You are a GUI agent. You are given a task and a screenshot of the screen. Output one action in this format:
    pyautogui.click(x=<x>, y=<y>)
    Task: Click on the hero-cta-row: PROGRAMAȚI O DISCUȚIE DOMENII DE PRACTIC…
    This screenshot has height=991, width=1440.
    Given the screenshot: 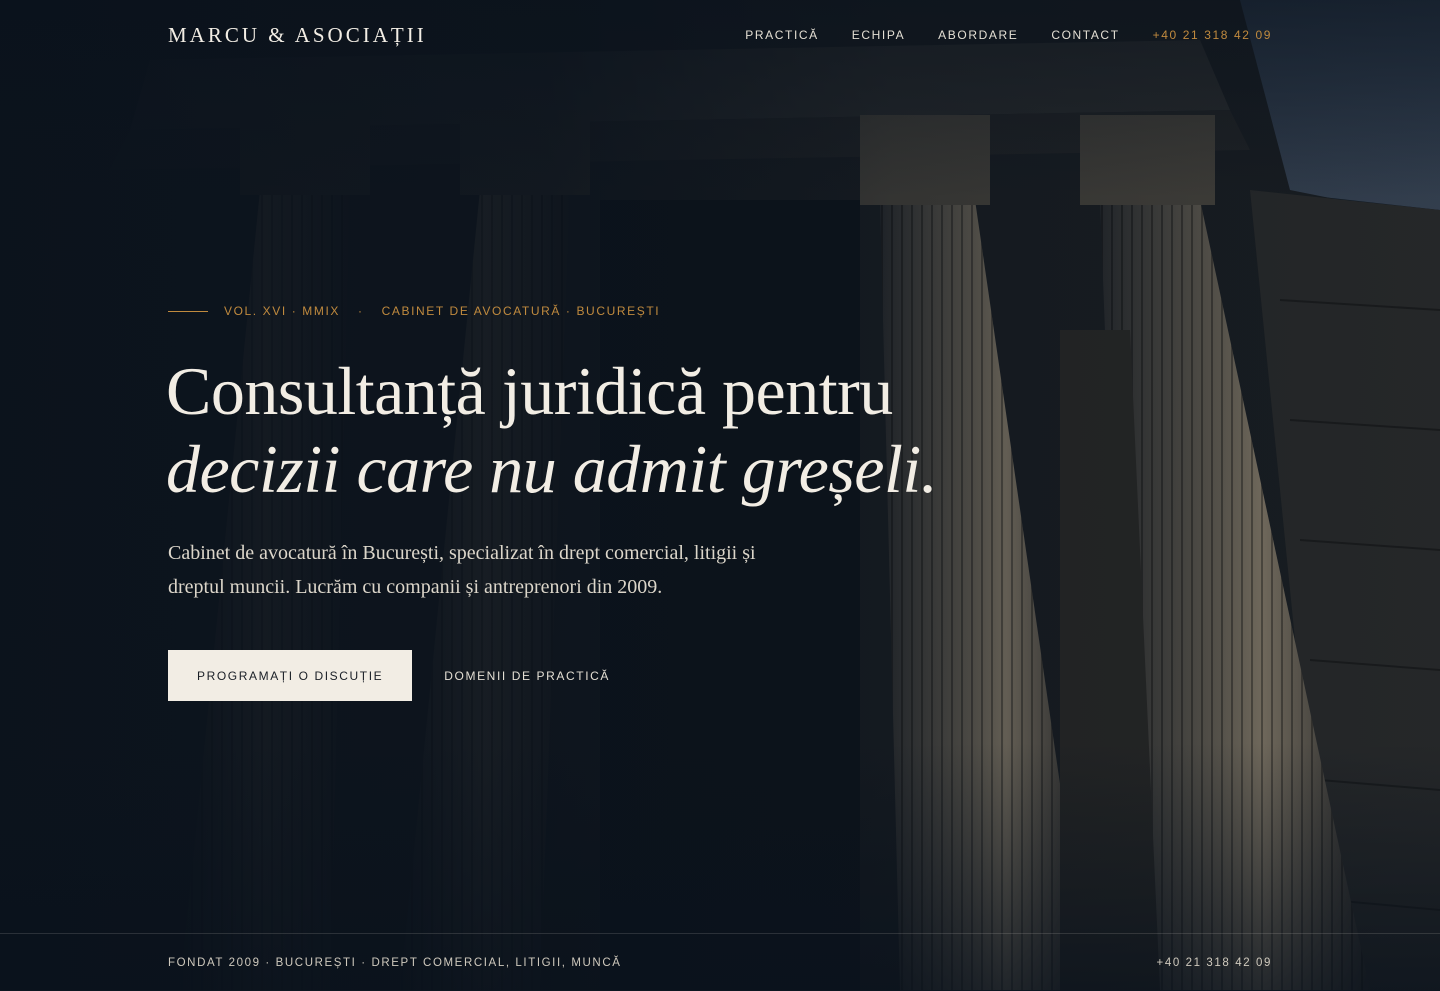 What is the action you would take?
    pyautogui.click(x=389, y=675)
    